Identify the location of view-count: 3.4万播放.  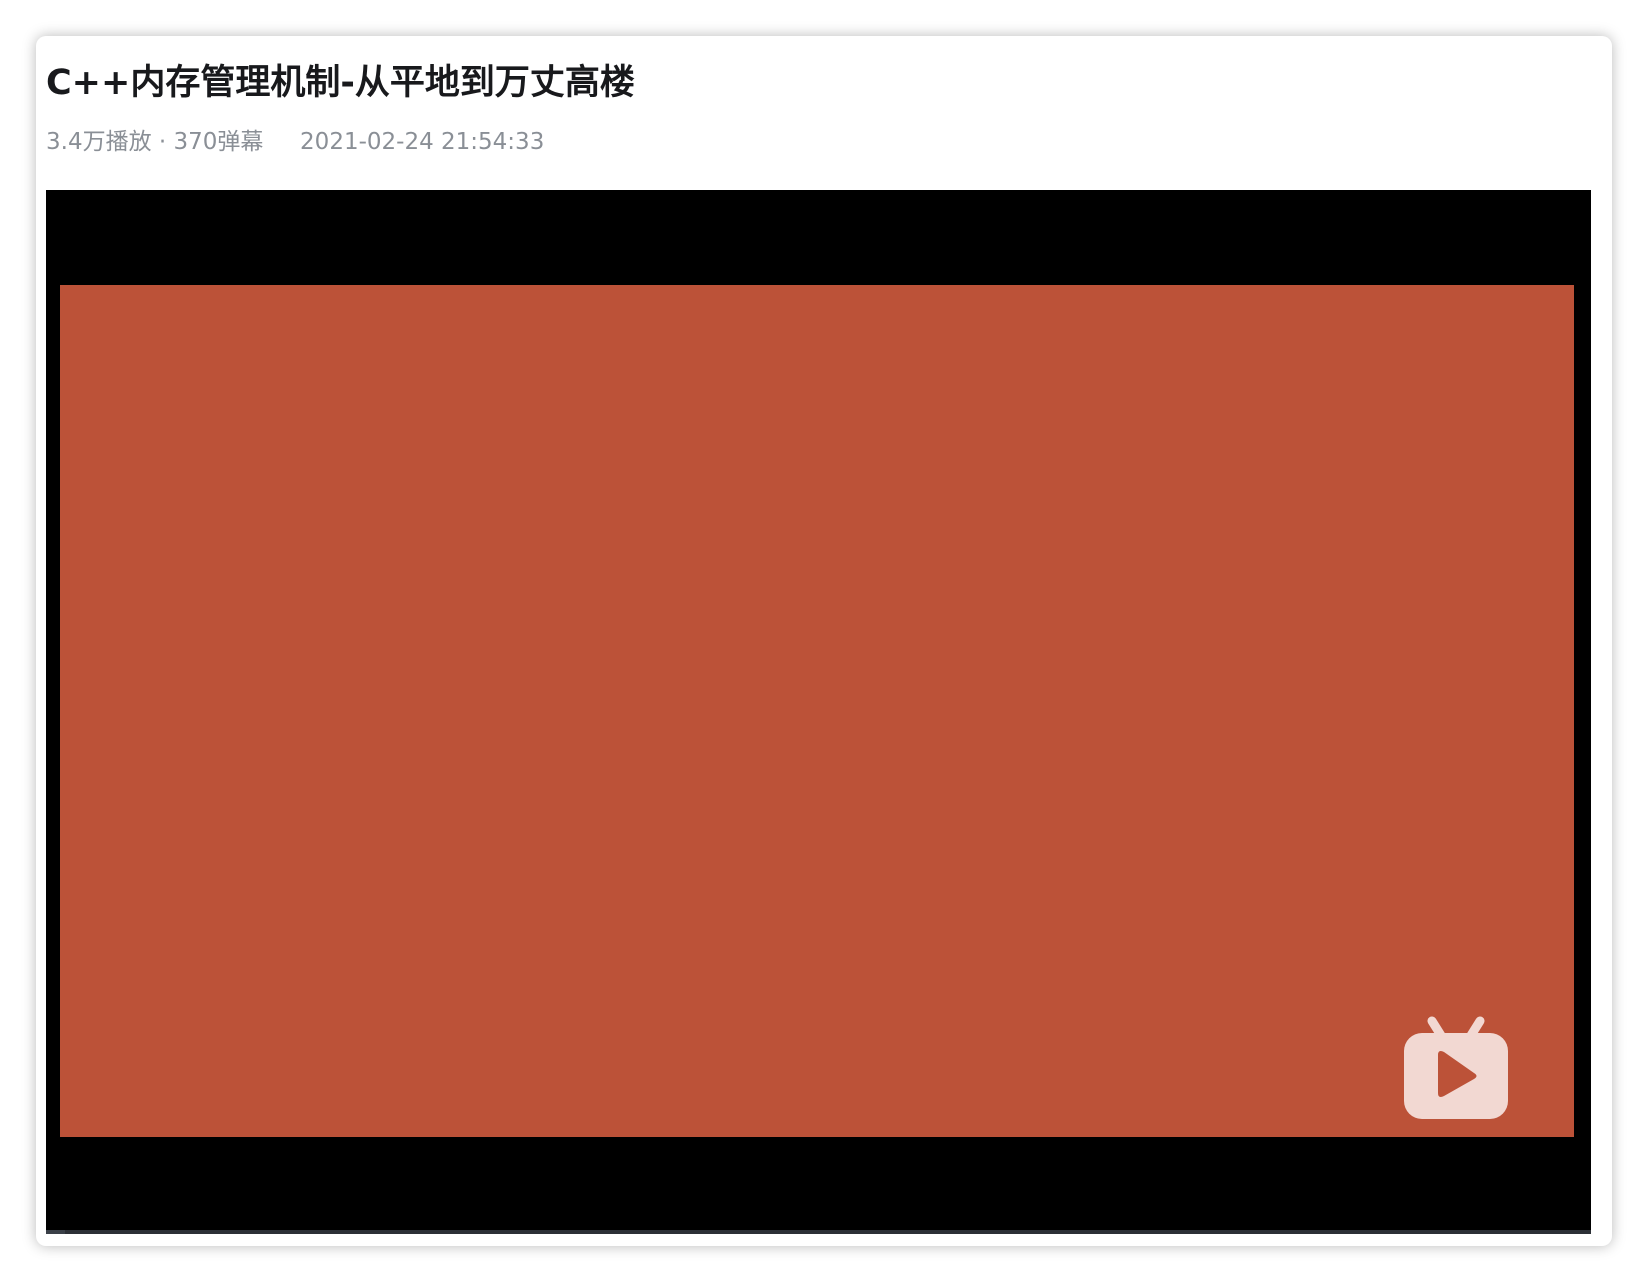
(99, 142).